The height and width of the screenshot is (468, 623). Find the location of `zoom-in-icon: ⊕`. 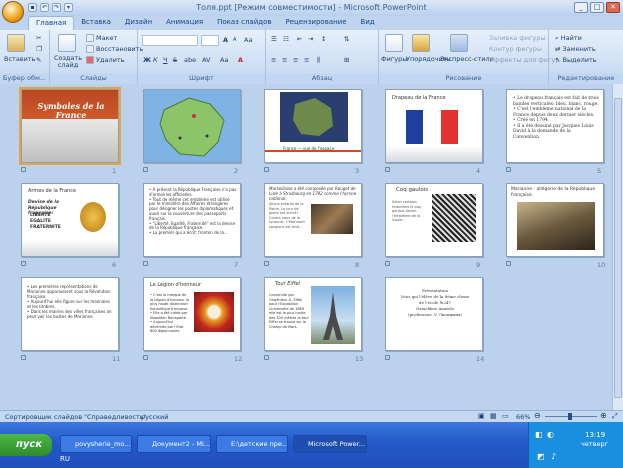

zoom-in-icon: ⊕ is located at coordinates (603, 415).